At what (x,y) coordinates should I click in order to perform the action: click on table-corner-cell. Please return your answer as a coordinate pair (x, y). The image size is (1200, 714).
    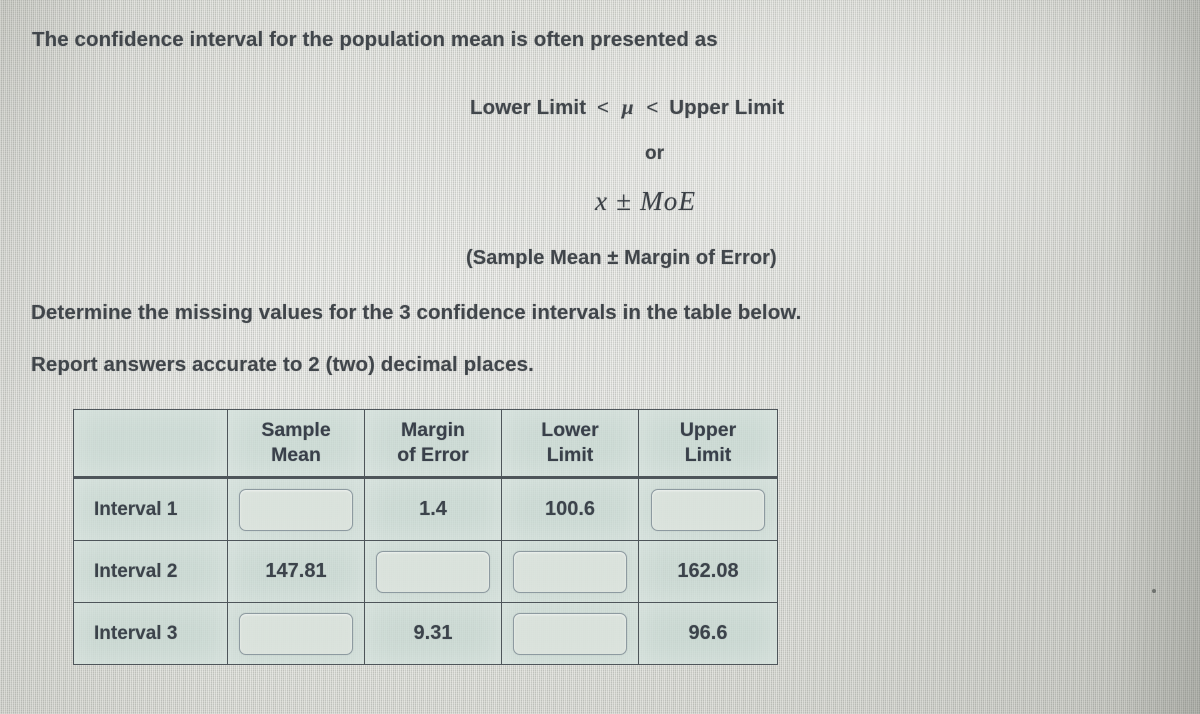
    Looking at the image, I should click on (150, 444).